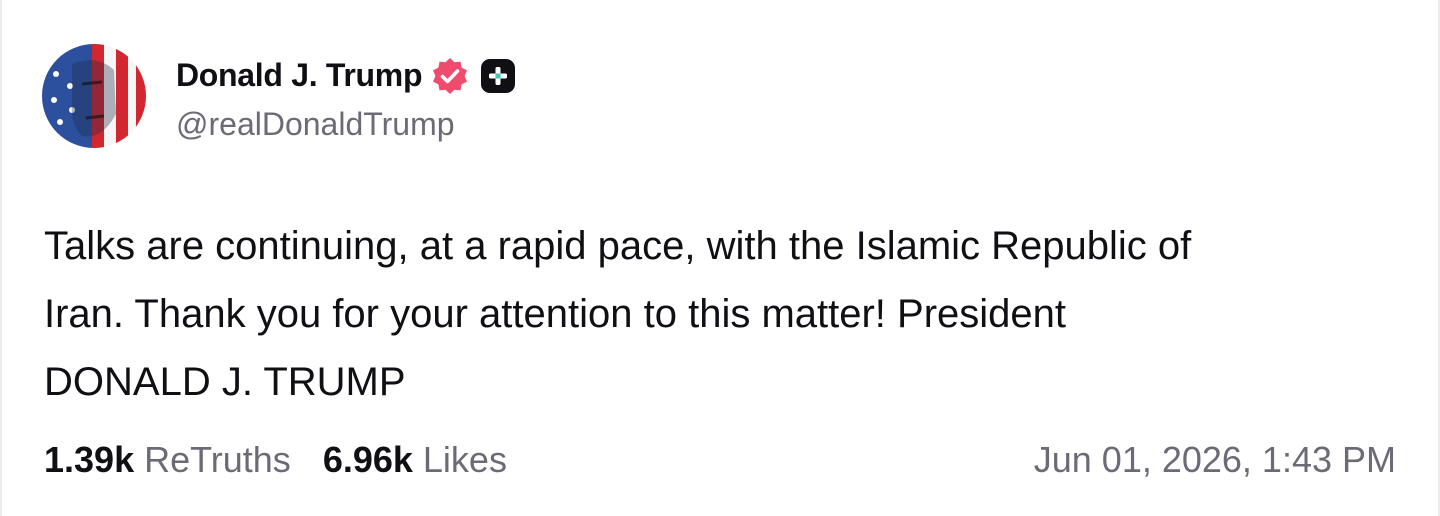 The width and height of the screenshot is (1440, 516). I want to click on avatar-image, so click(94, 96).